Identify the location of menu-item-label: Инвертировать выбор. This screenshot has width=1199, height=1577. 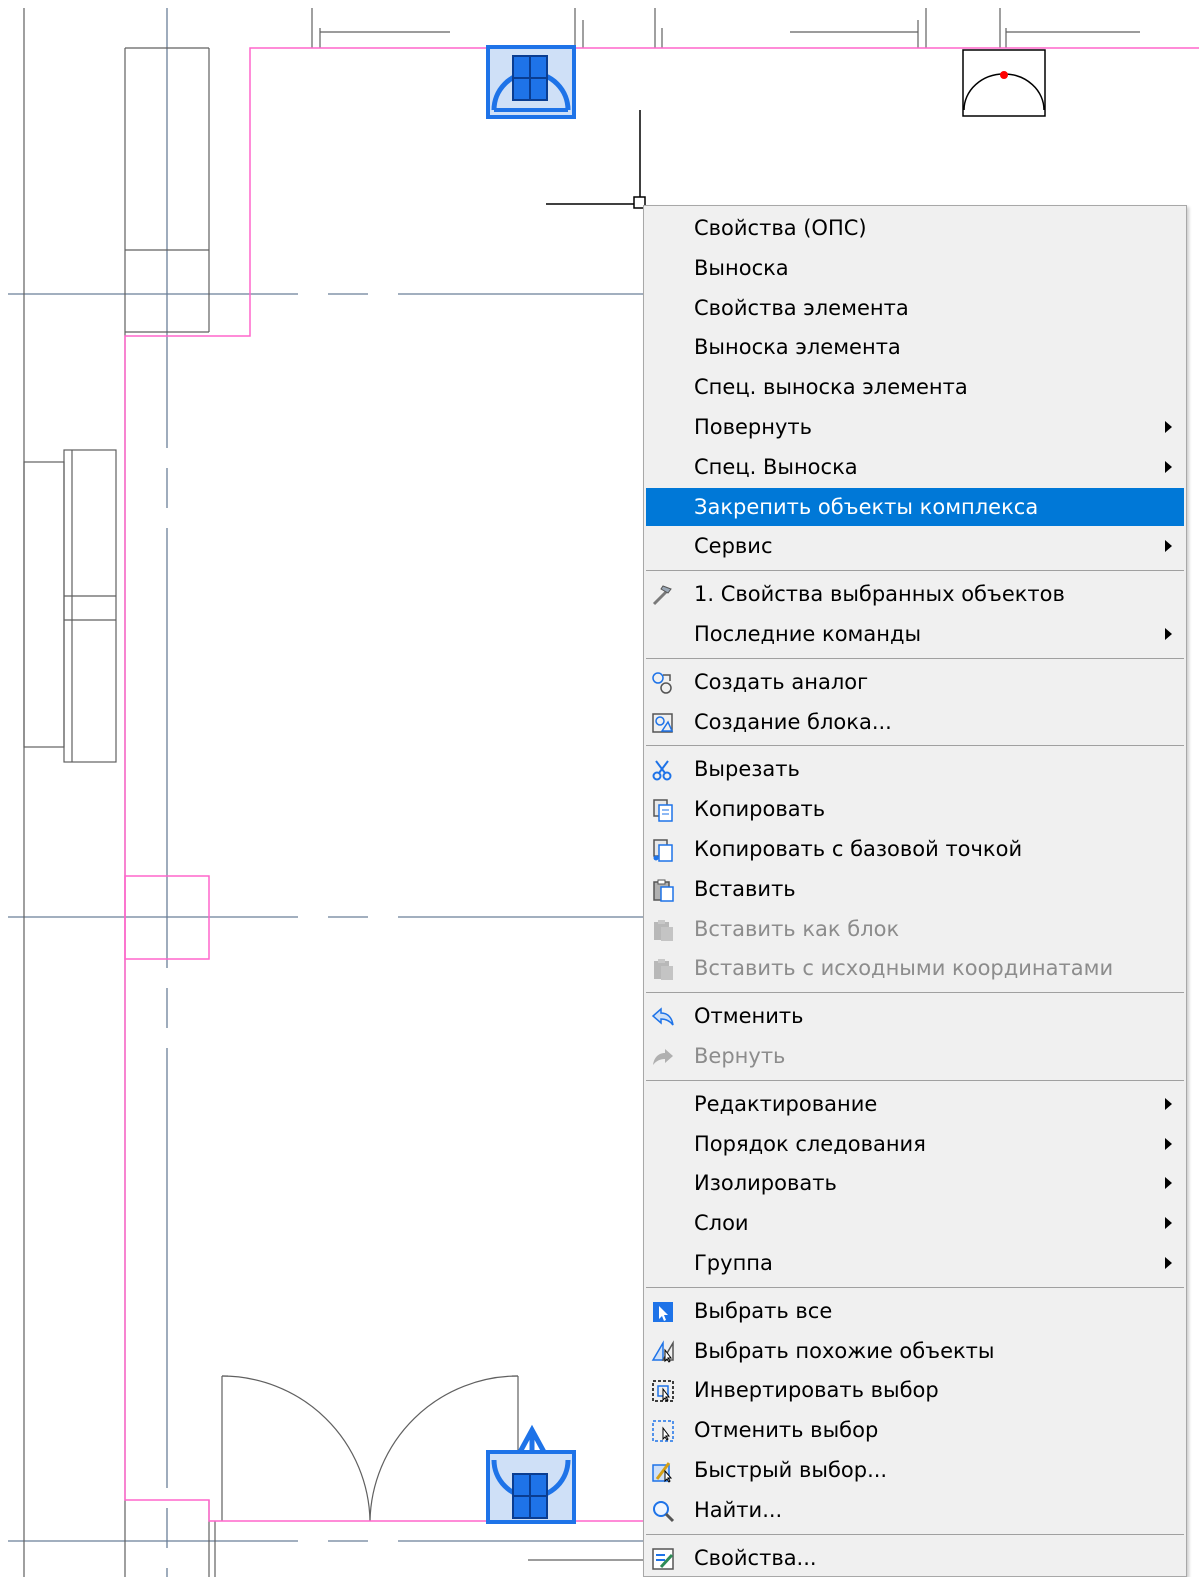
(816, 1390).